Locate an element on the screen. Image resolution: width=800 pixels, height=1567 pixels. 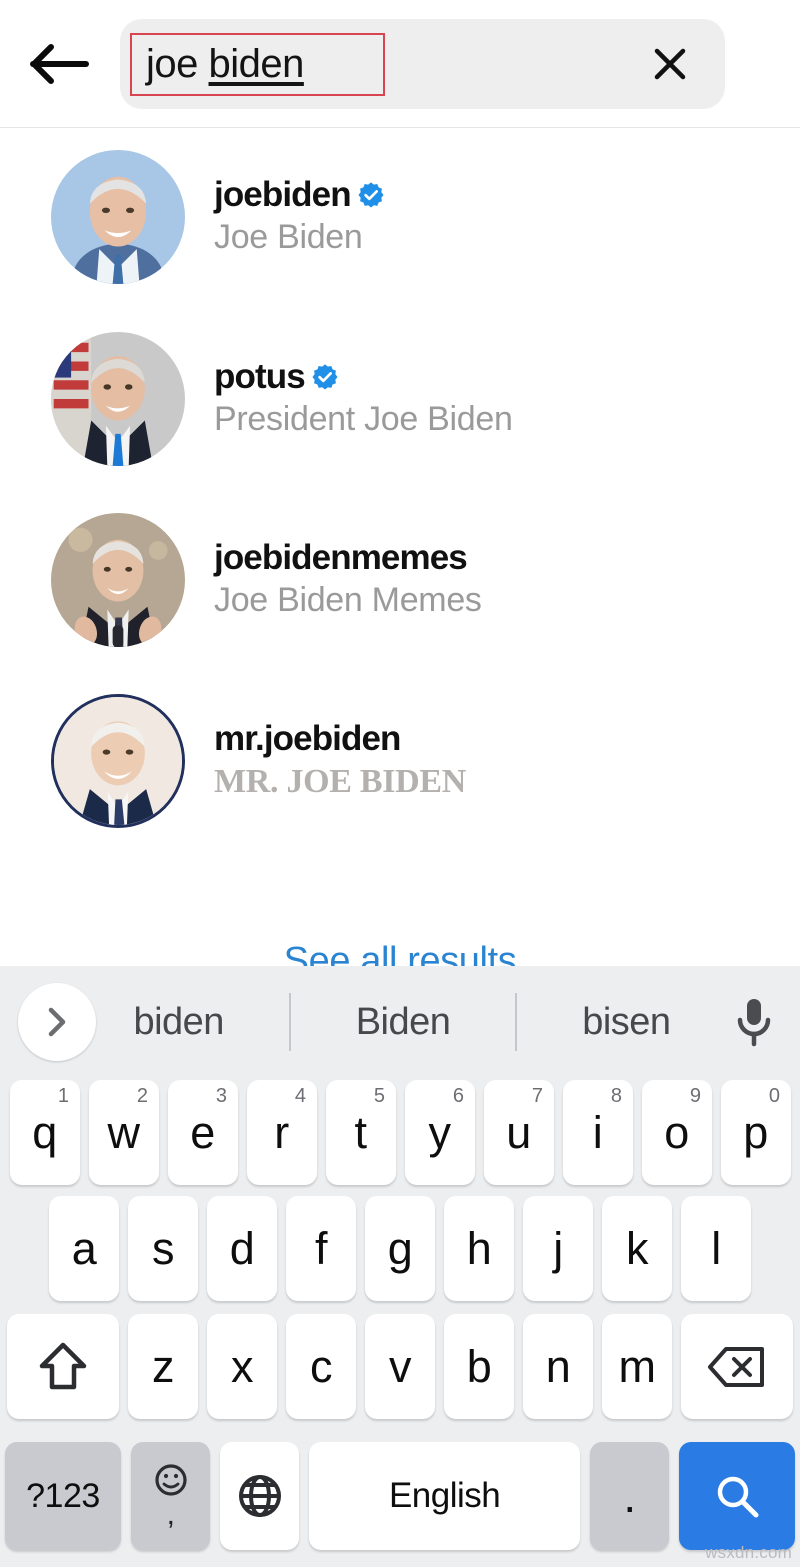
result-text-block: joebiden Joe Biden is located at coordinates (299, 216).